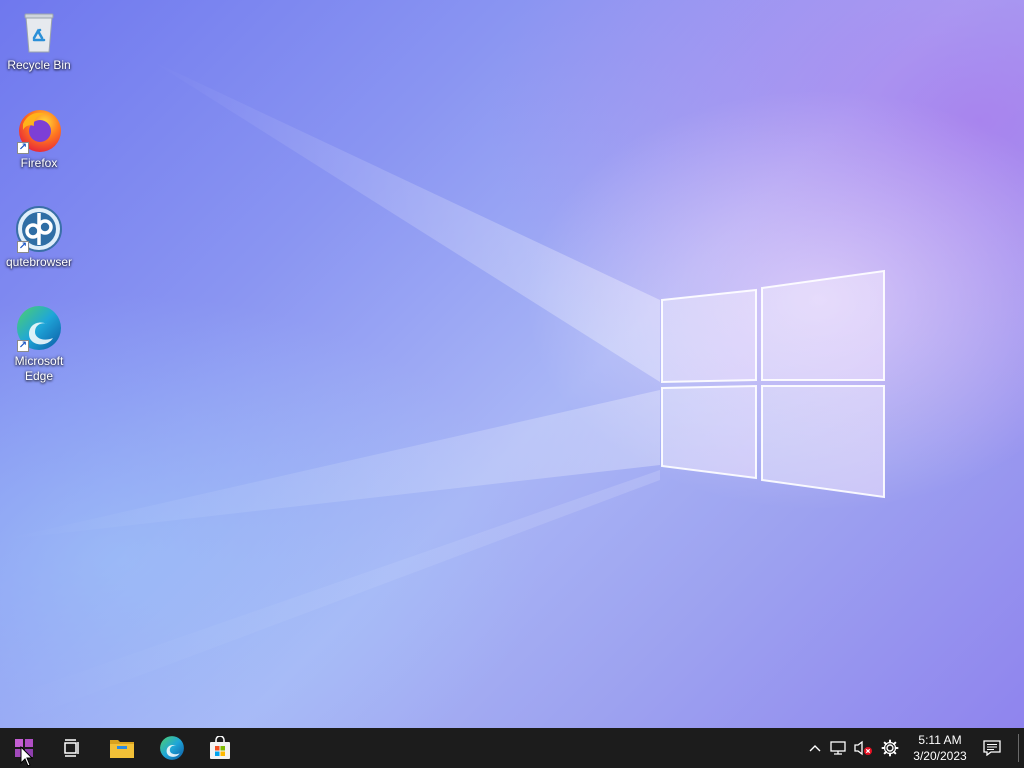  I want to click on edge-icon, so click(172, 748).